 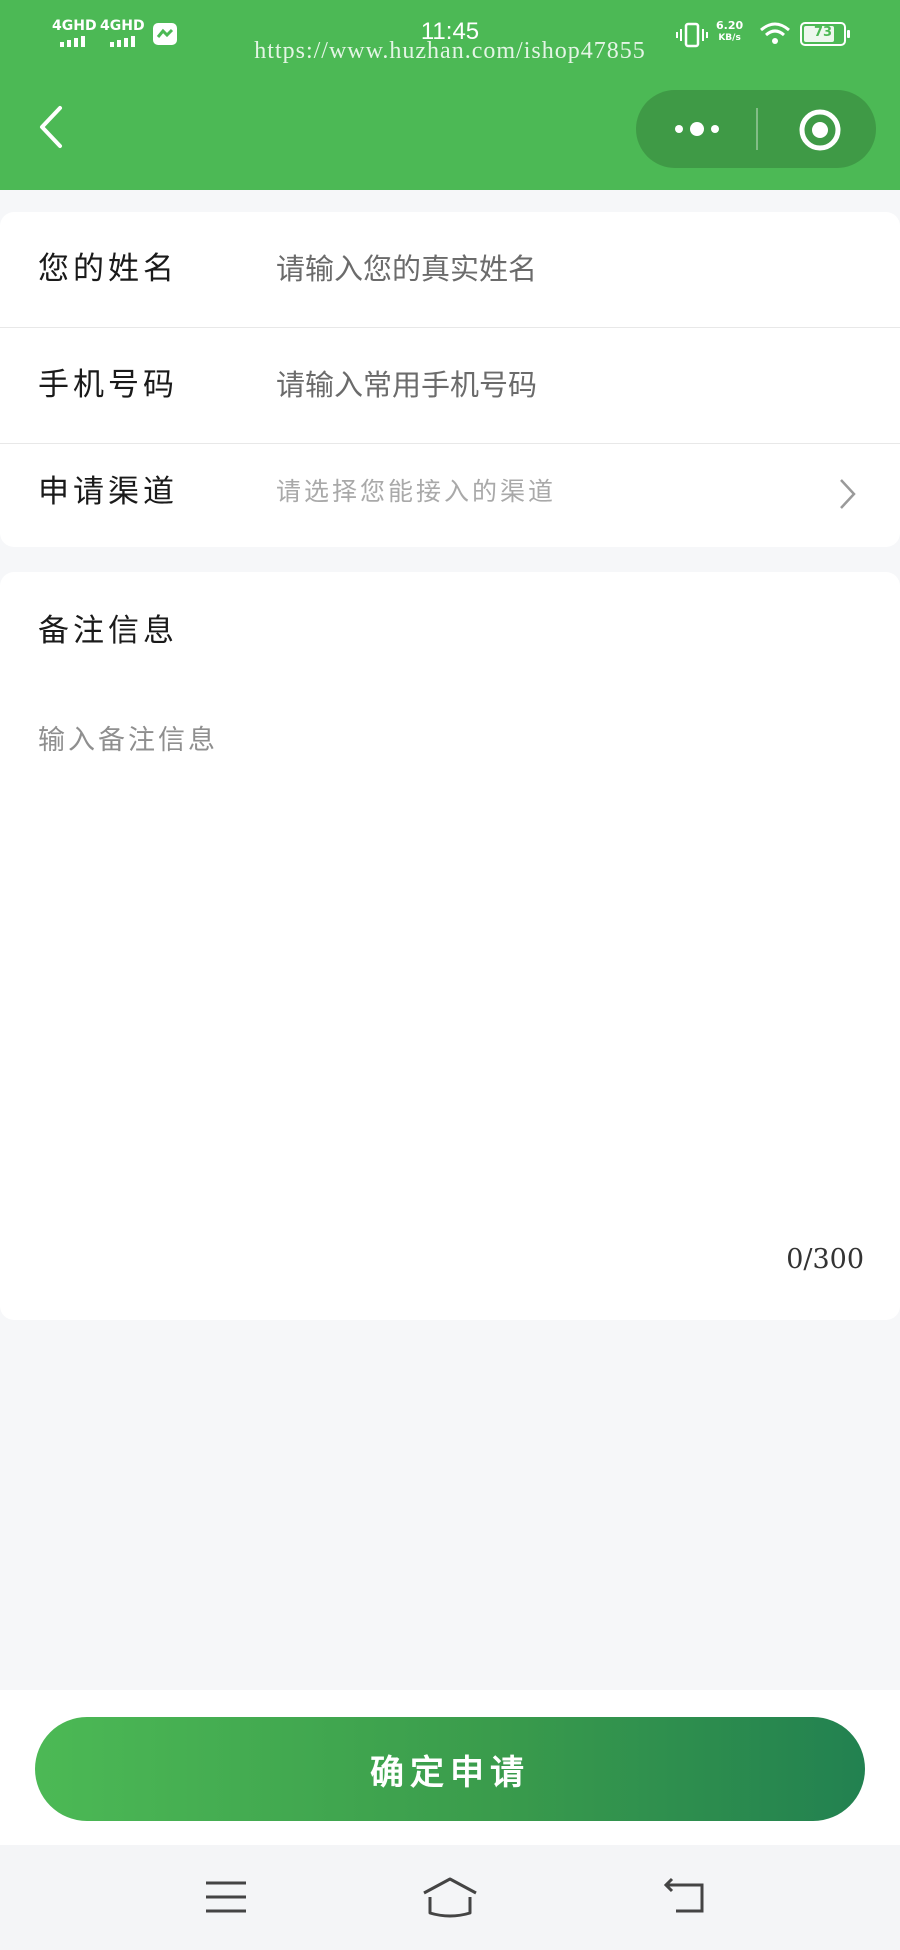 I want to click on system-nav-bar, so click(x=450, y=1897).